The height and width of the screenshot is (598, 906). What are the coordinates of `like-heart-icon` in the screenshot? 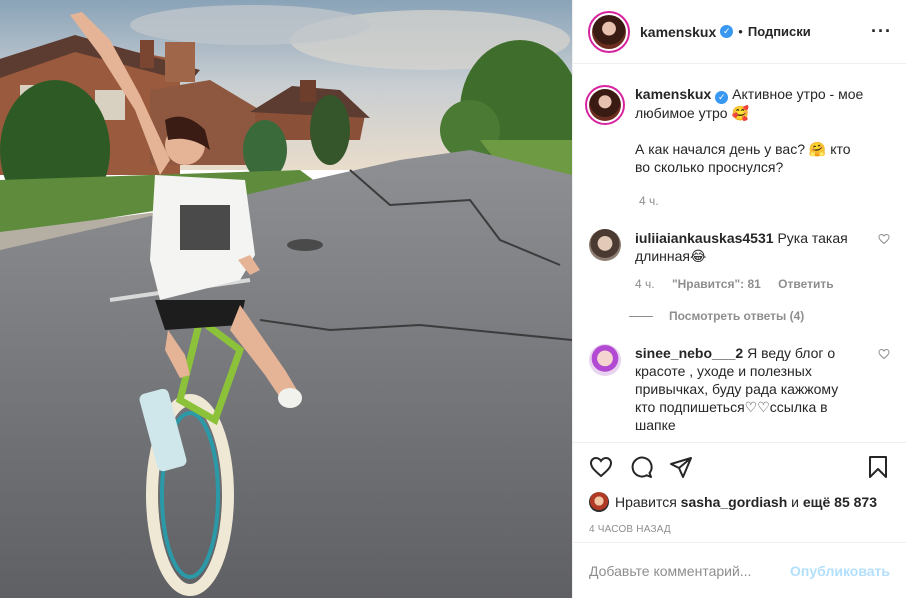 It's located at (601, 467).